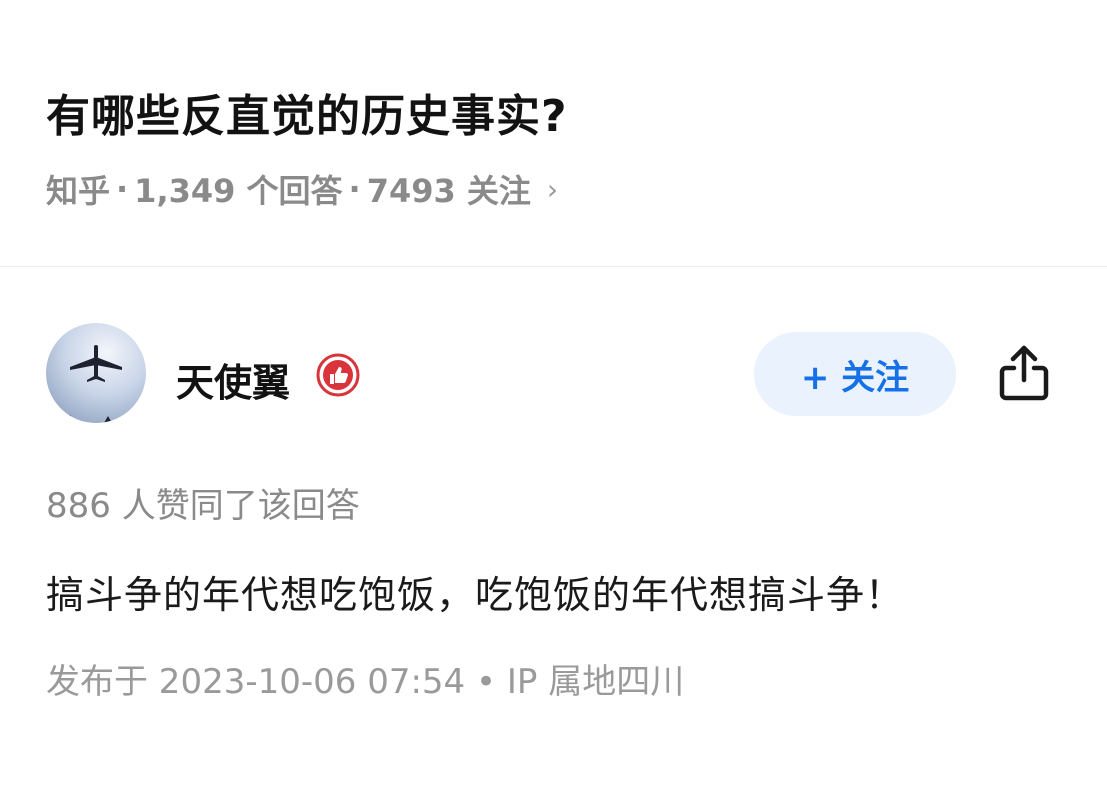 The height and width of the screenshot is (798, 1107). I want to click on question-meta: 知乎 · 1,349 个回答 · 7493 关注 ›, so click(302, 189).